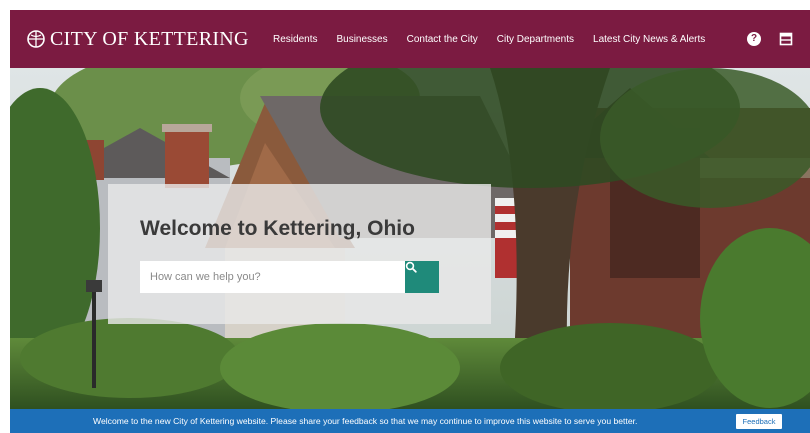 This screenshot has height=433, width=810. What do you see at coordinates (786, 39) in the screenshot?
I see `panel-icon` at bounding box center [786, 39].